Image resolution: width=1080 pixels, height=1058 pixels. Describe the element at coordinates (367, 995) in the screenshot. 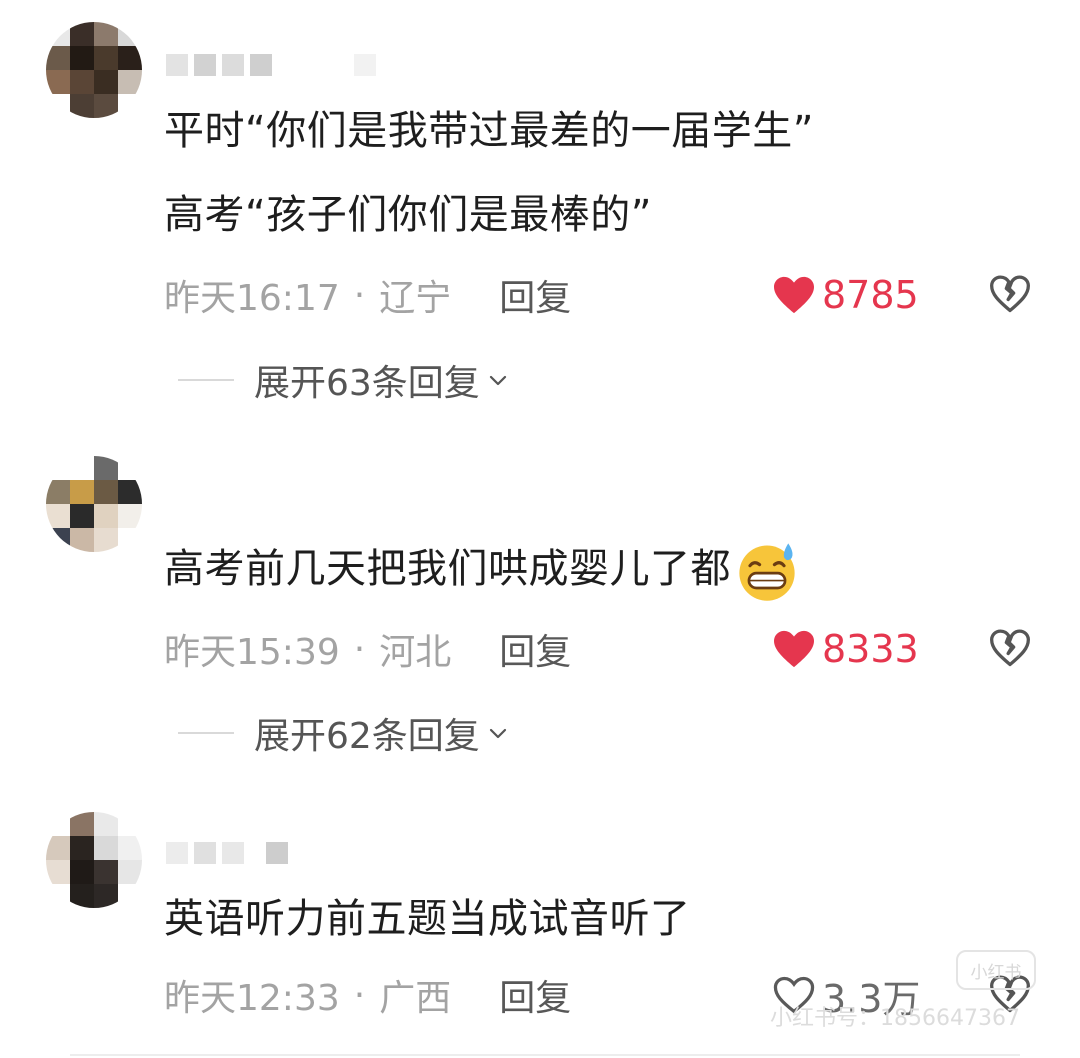

I see `comment-meta: 昨天12:33 · 广西 回复` at that location.